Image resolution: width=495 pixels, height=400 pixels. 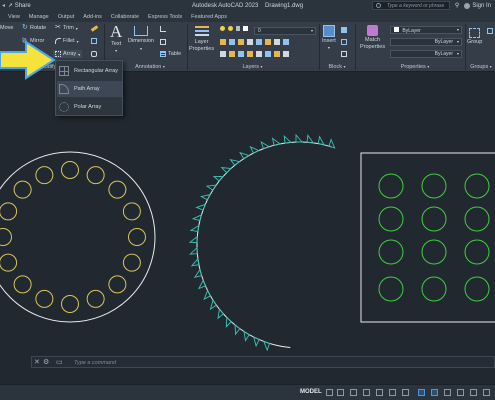 What do you see at coordinates (426, 54) in the screenshot?
I see `lineweight-dropdown: ByLayer ▾` at bounding box center [426, 54].